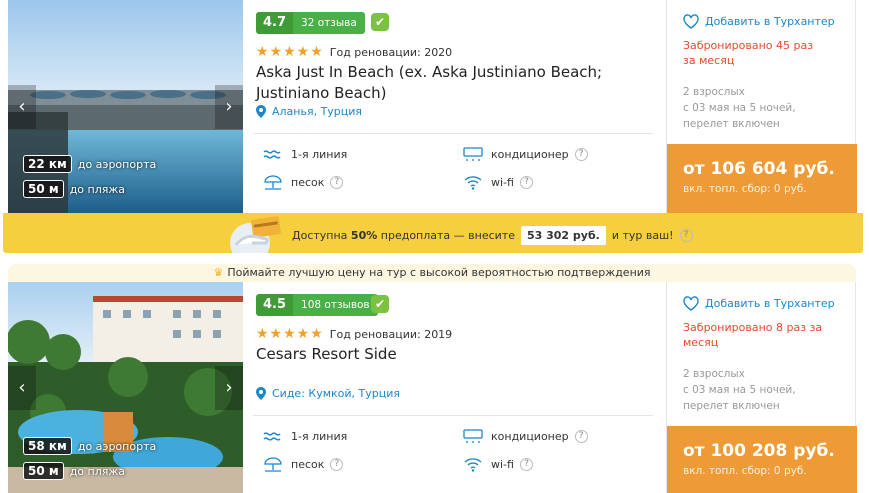 Image resolution: width=869 pixels, height=493 pixels. Describe the element at coordinates (317, 111) in the screenshot. I see `location-text: Аланья, Турция` at that location.